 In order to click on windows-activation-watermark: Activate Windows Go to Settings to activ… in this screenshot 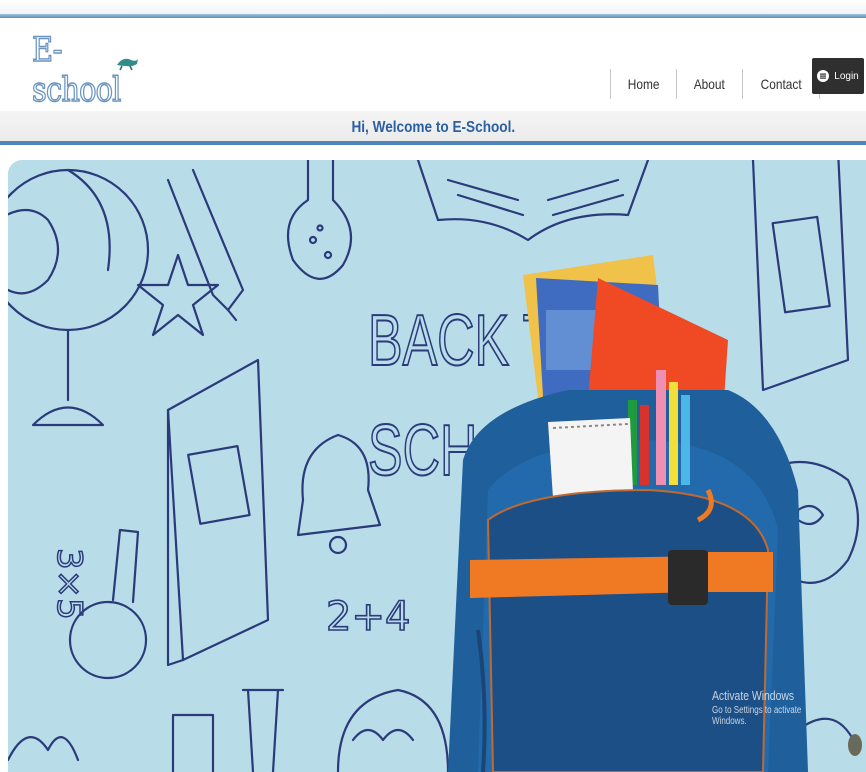, I will do `click(773, 707)`.